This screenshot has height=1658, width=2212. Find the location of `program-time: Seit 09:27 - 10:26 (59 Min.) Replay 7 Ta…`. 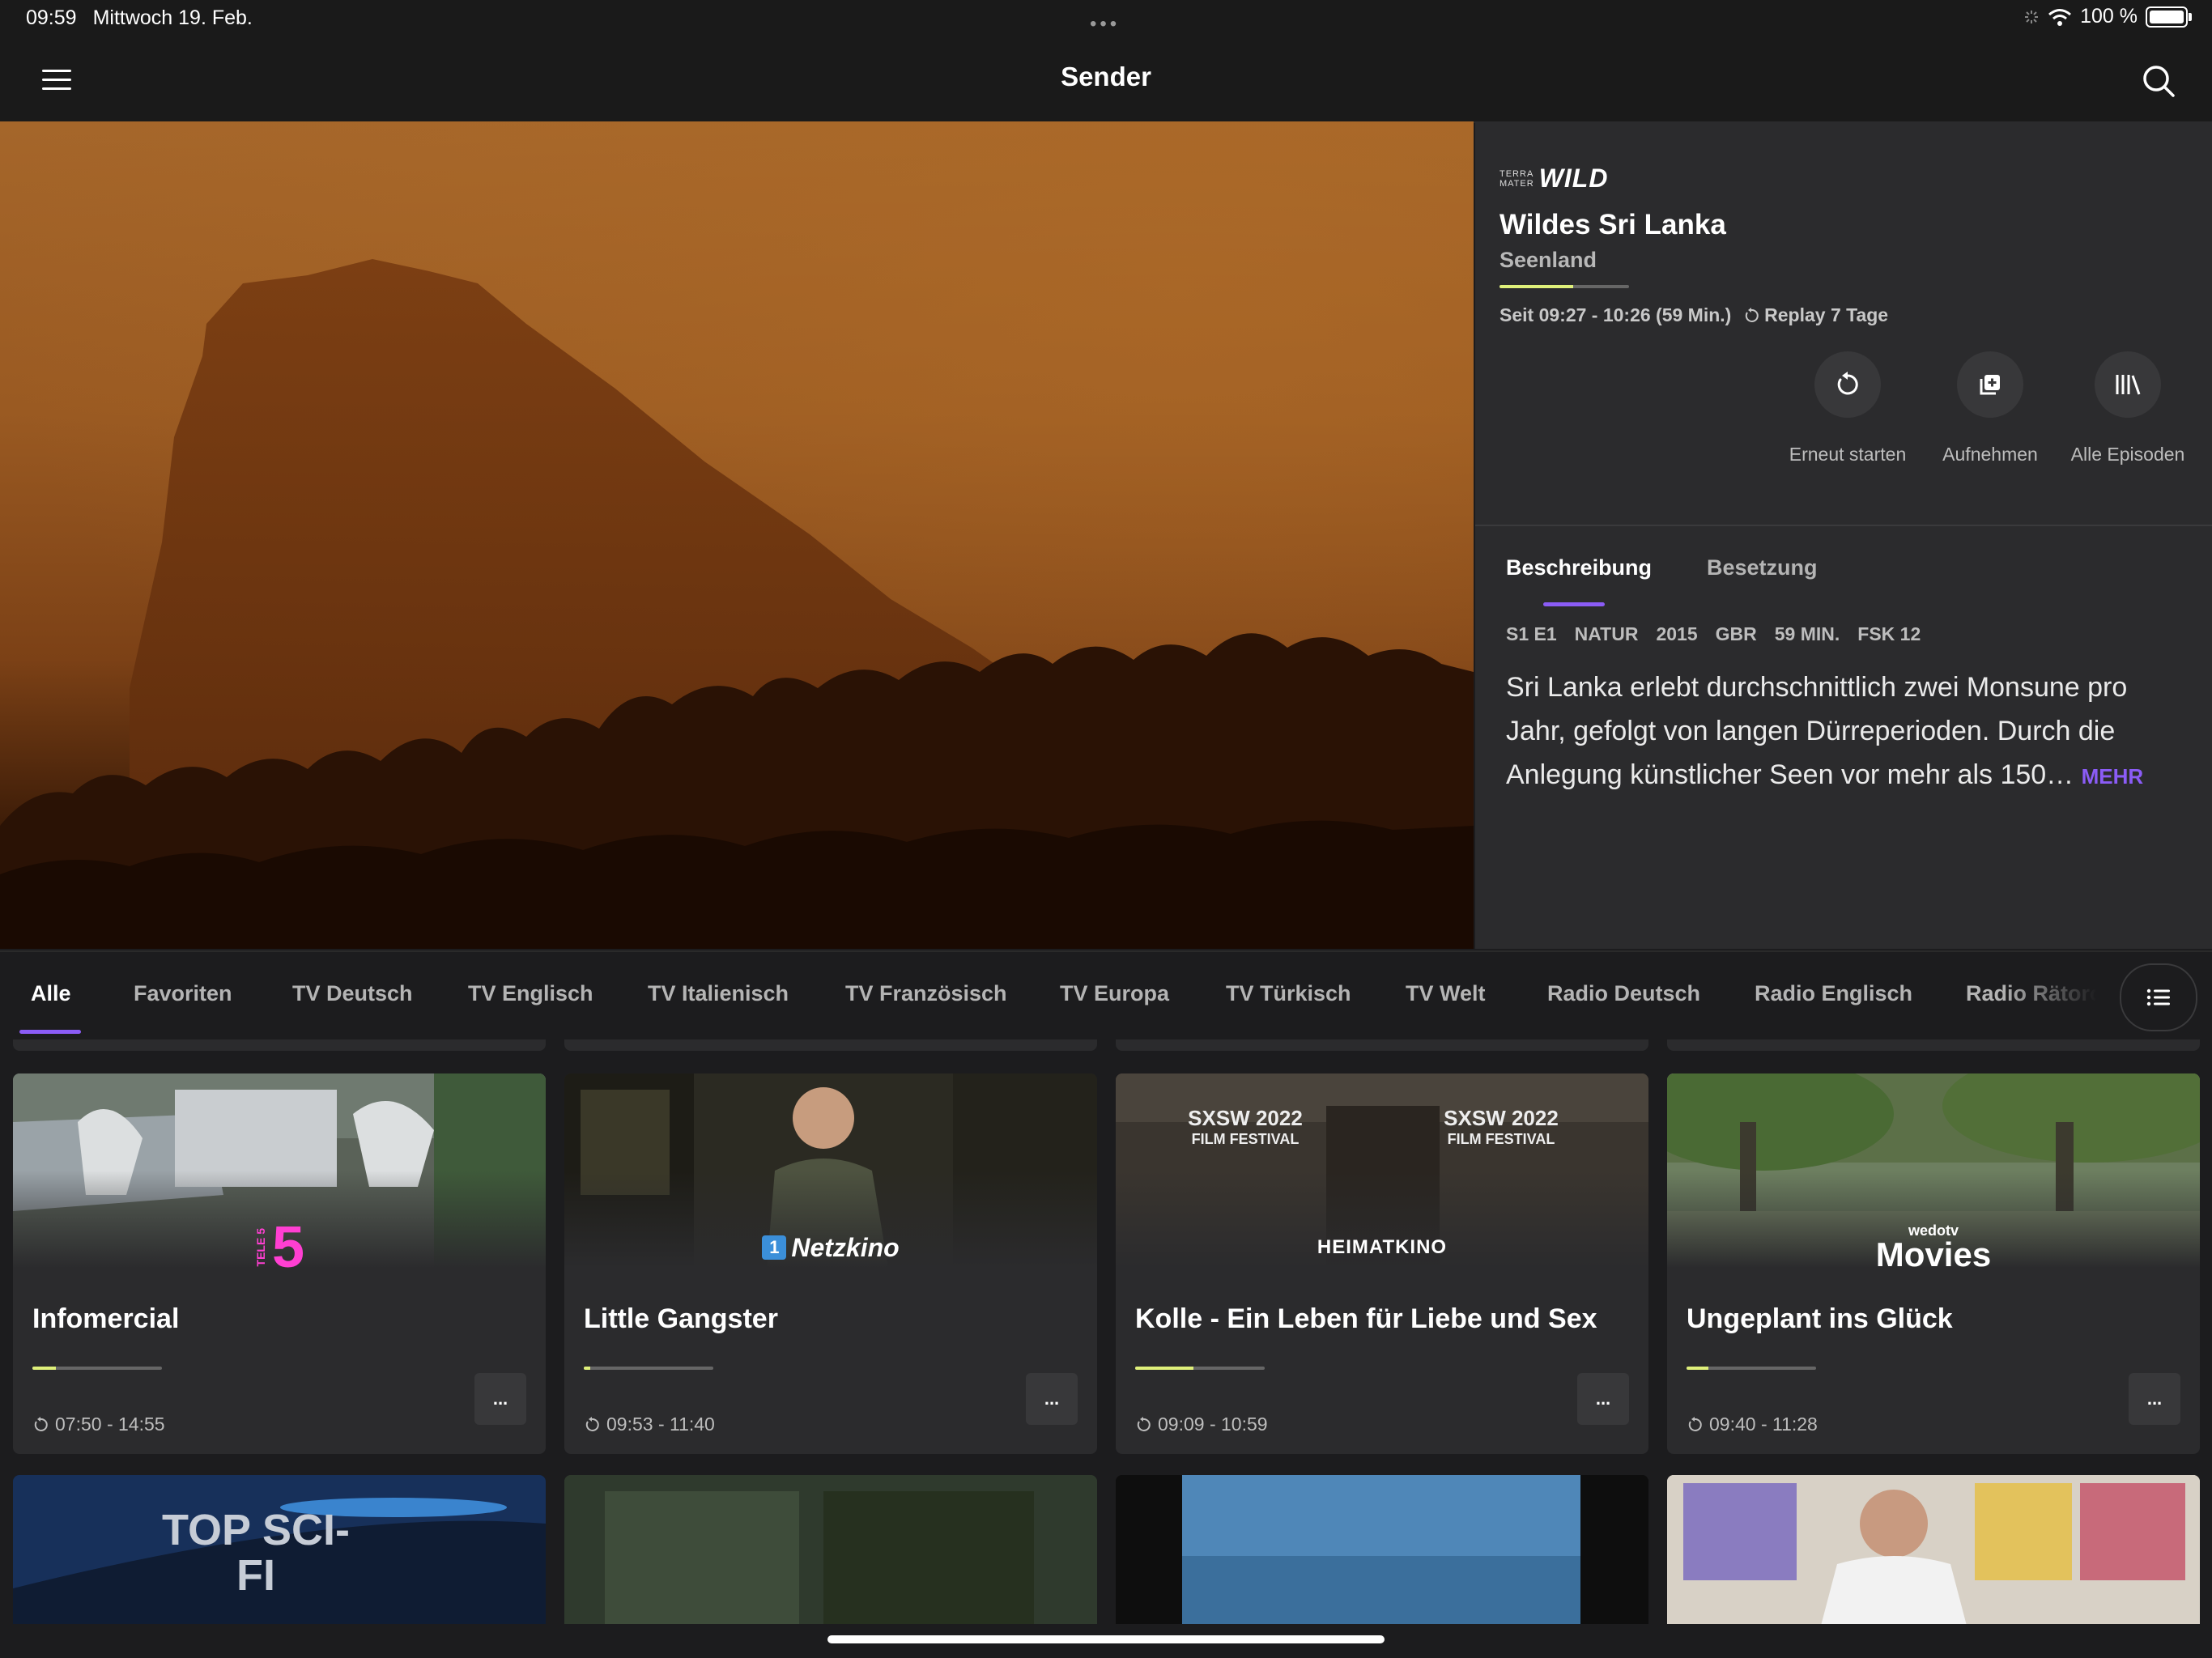

program-time: Seit 09:27 - 10:26 (59 Min.) Replay 7 Ta… is located at coordinates (1694, 315).